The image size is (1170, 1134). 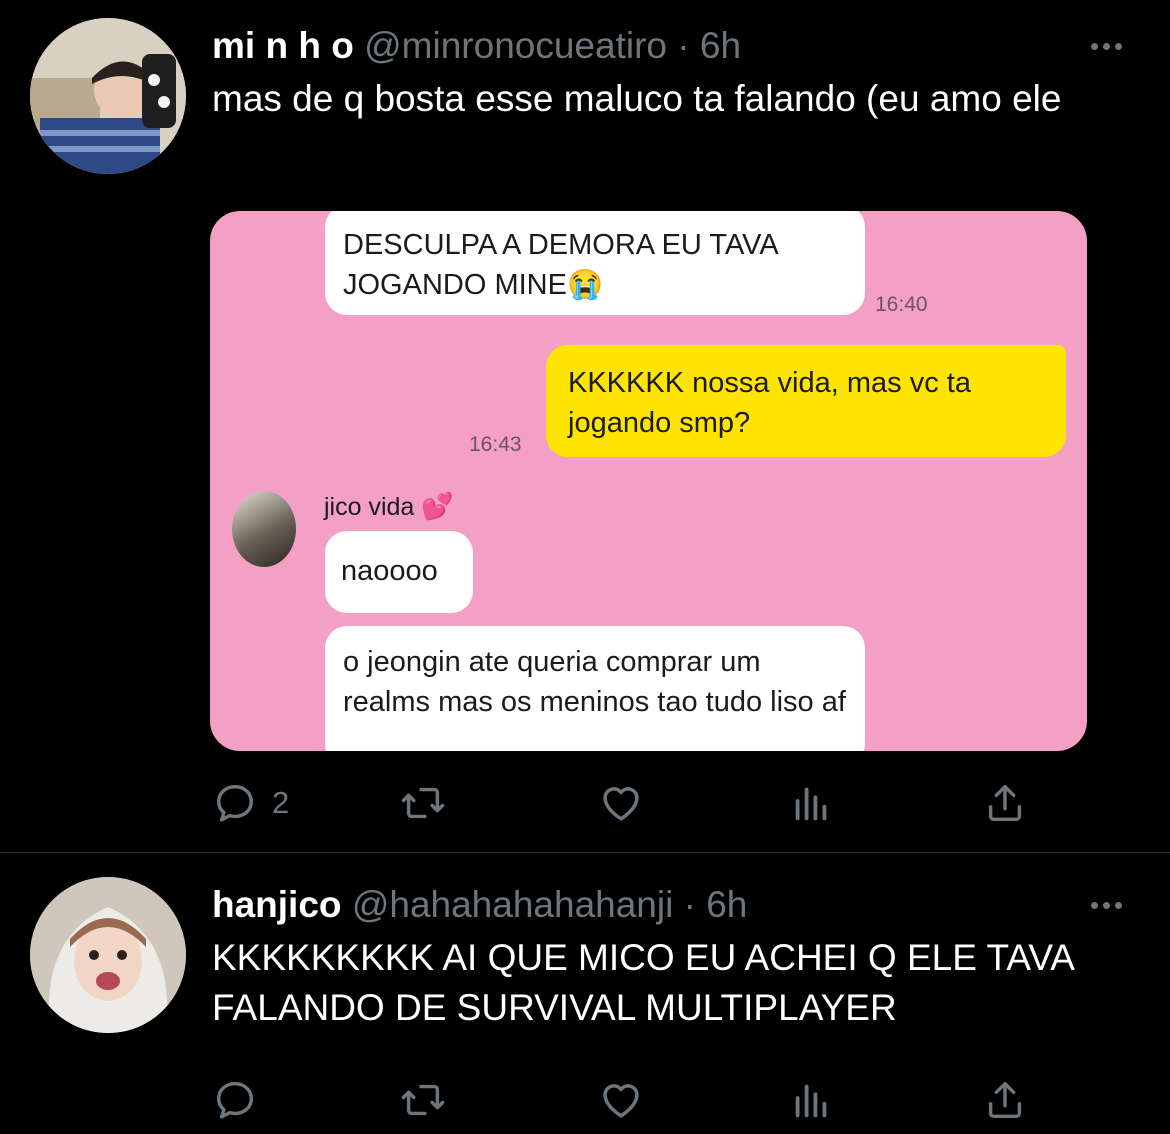 I want to click on chat-bubble-received: DESCULPA A DEMORA EU TAVA JOGANDO MINE😭, so click(x=595, y=263).